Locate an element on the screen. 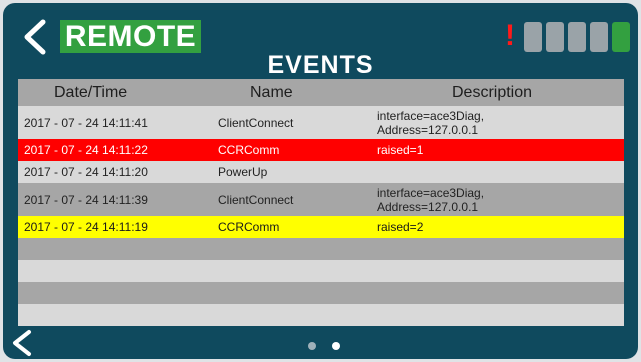 This screenshot has width=641, height=362. page-dot-active is located at coordinates (336, 346).